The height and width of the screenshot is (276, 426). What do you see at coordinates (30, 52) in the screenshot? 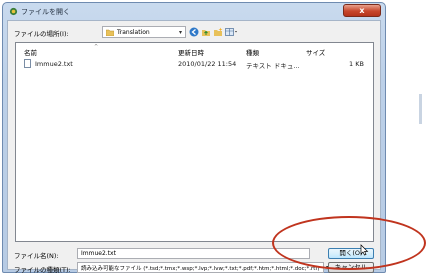
I see `column-header-name: 名前` at bounding box center [30, 52].